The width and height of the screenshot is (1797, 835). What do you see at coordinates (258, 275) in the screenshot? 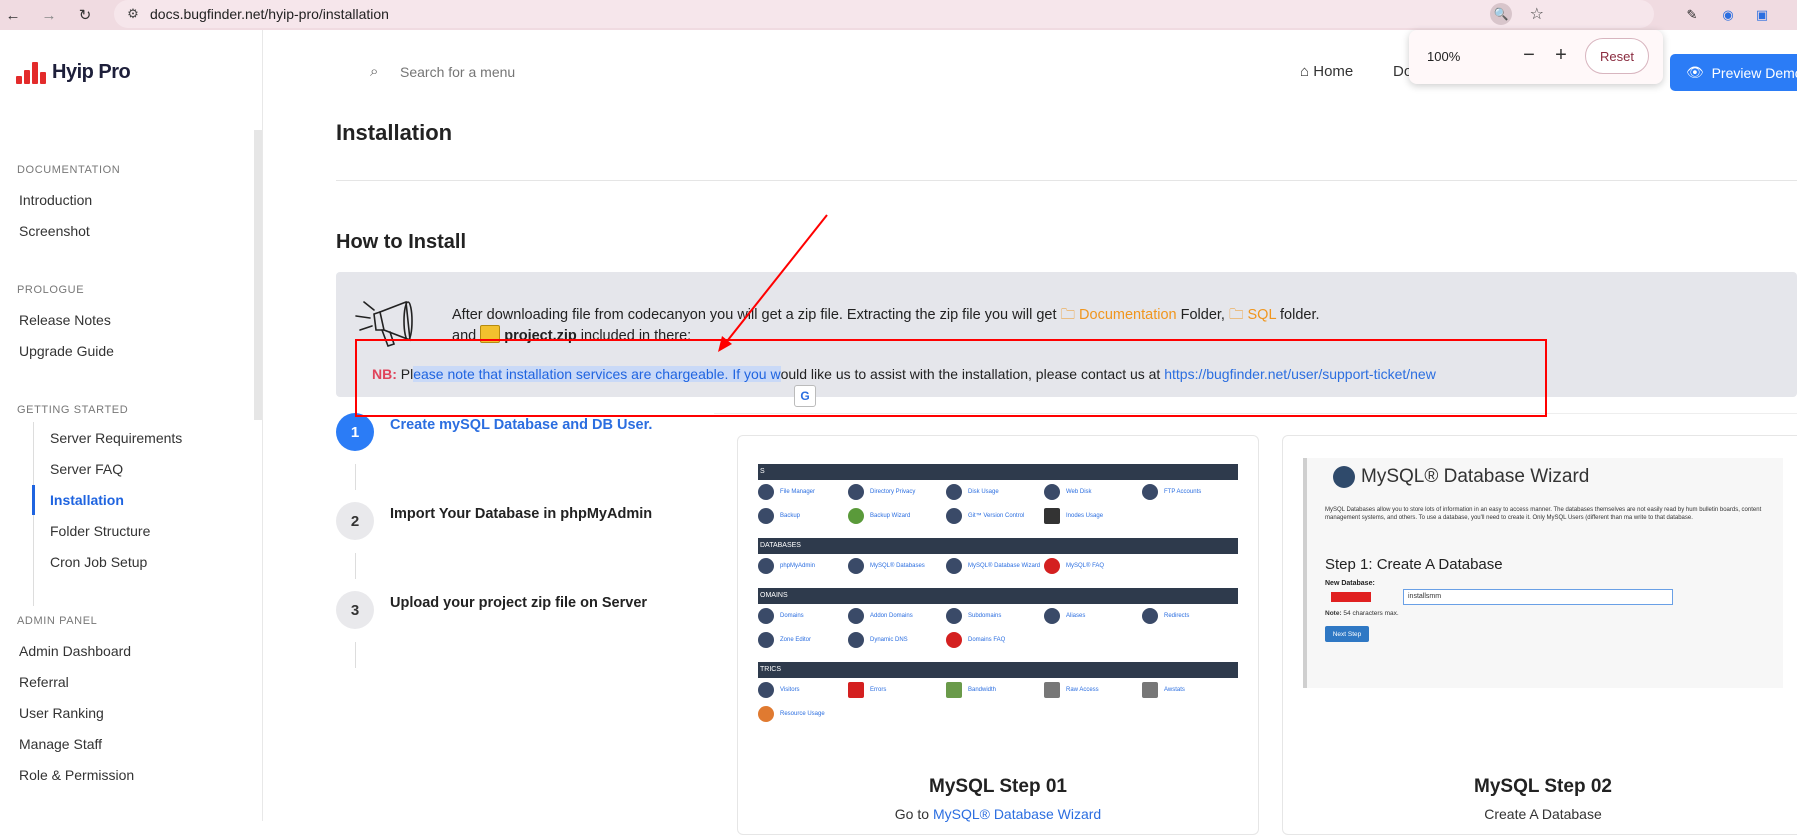
I see `sidebar-scrollbar` at bounding box center [258, 275].